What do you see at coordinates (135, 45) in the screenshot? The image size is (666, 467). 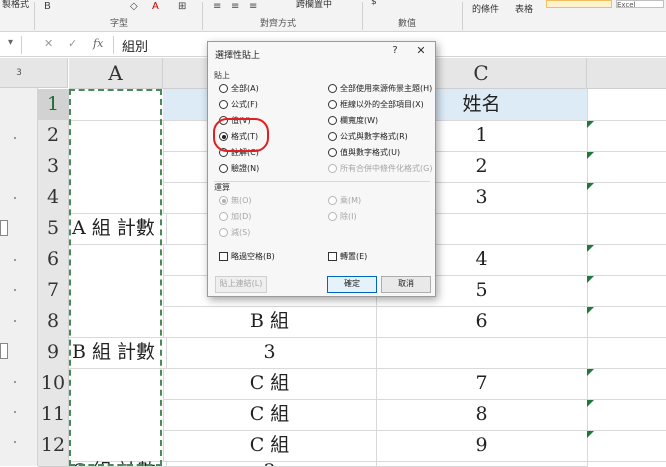 I see `formula-input: 組別` at bounding box center [135, 45].